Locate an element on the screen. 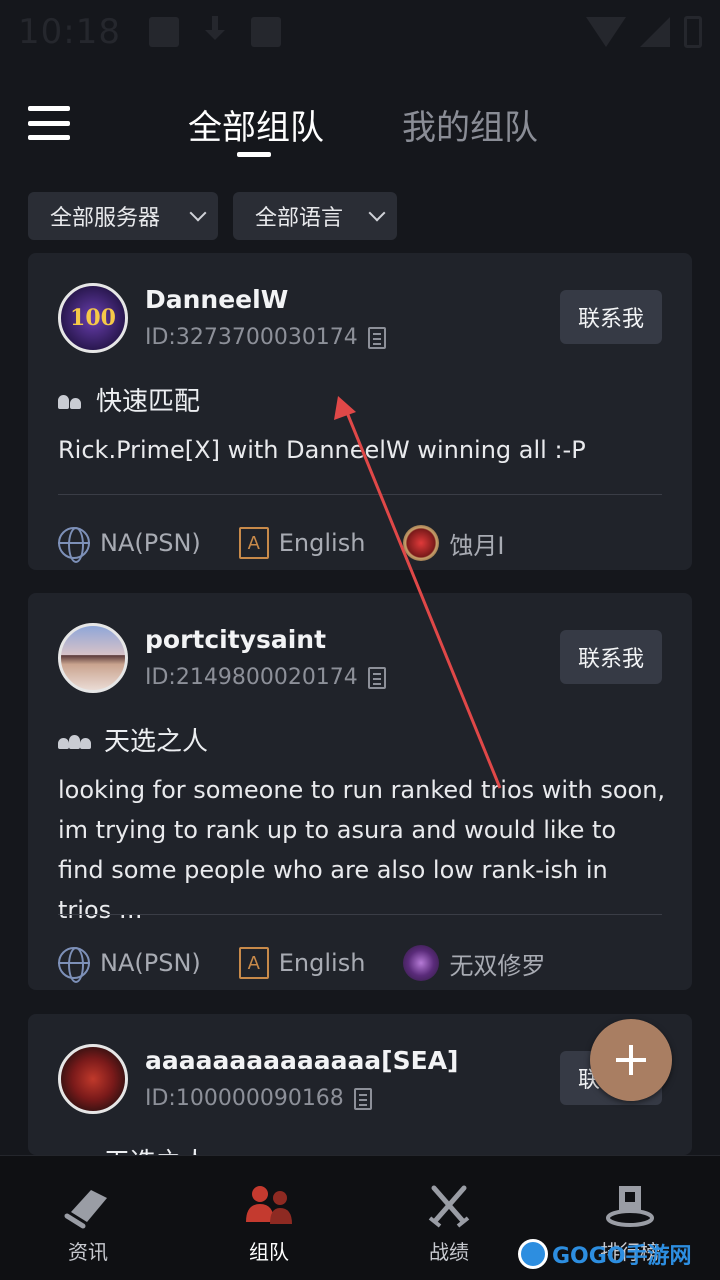  user-id-text: ID:2149800020174 is located at coordinates (251, 677).